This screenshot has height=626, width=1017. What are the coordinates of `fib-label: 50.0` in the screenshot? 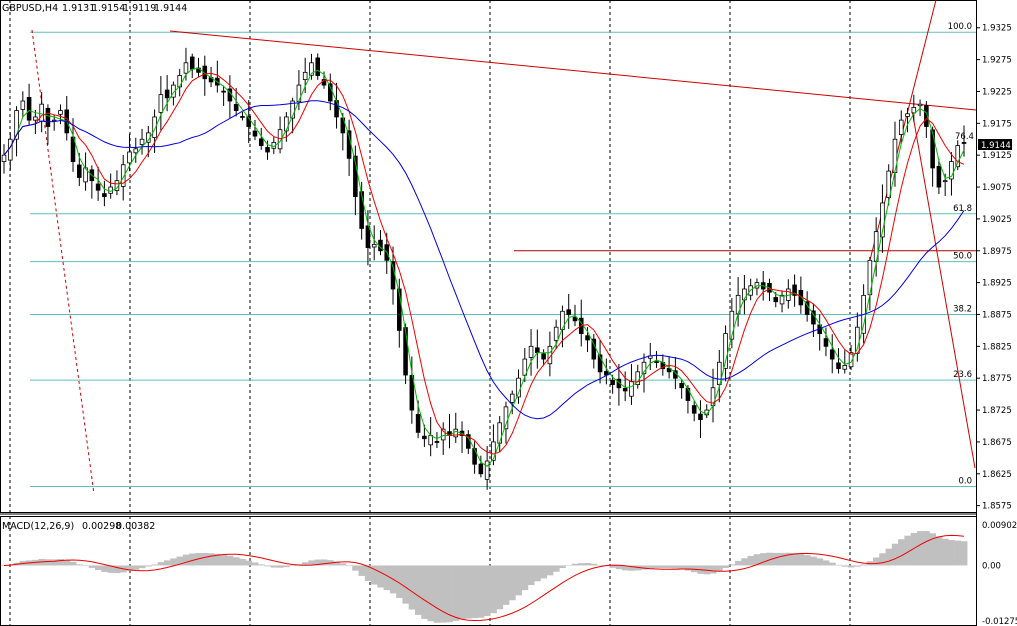 It's located at (962, 257).